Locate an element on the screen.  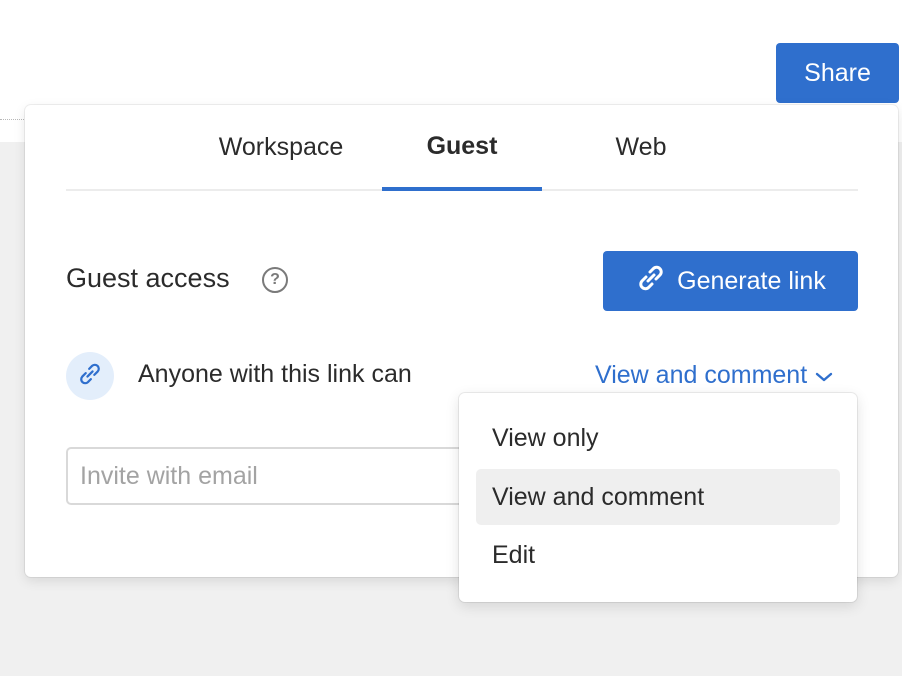
menu-item-label: Edit is located at coordinates (514, 554).